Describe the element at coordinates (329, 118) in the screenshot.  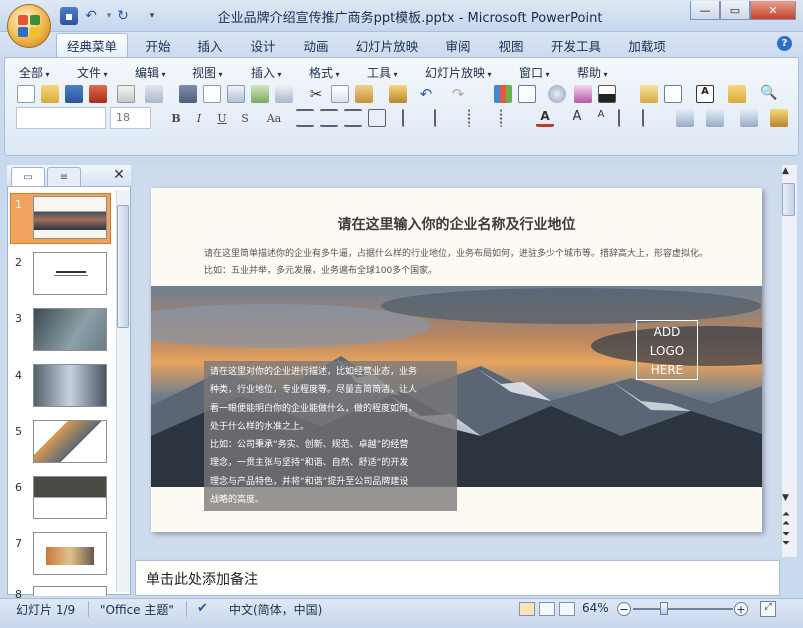
I see `align-center-icon` at that location.